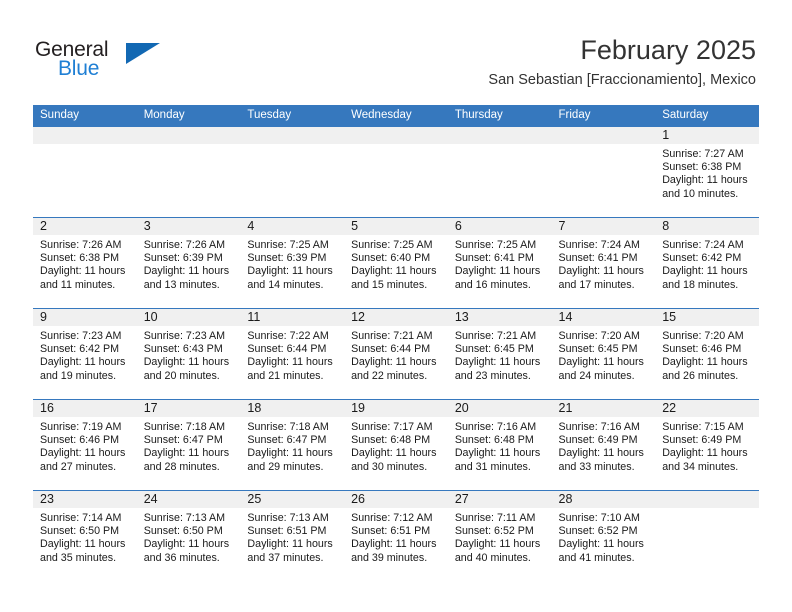  Describe the element at coordinates (396, 408) in the screenshot. I see `day-number: 19` at that location.